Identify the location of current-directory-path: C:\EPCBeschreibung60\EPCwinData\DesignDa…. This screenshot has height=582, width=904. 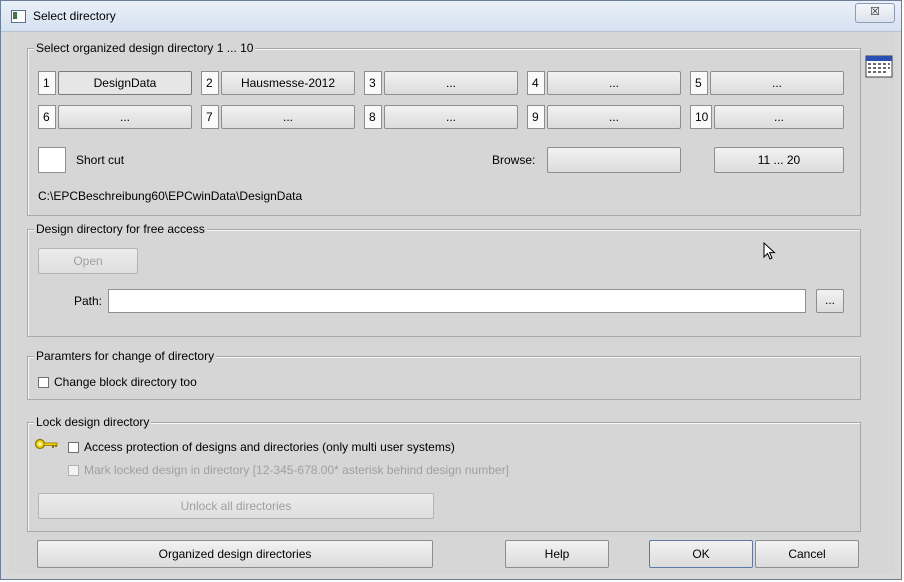
(170, 196).